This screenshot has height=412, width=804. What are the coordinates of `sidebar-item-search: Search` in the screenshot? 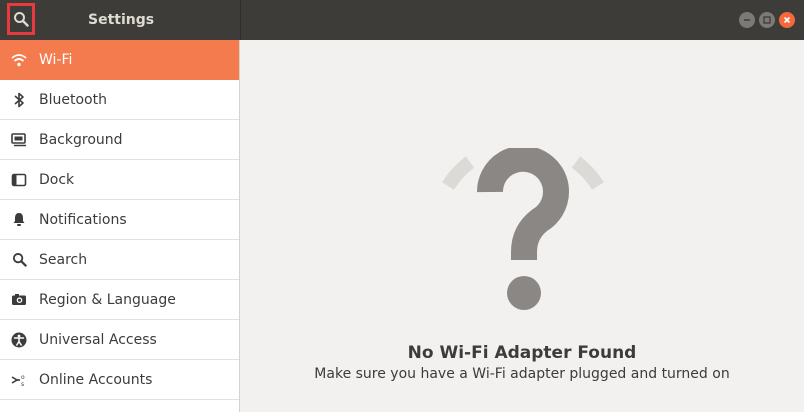 It's located at (119, 260).